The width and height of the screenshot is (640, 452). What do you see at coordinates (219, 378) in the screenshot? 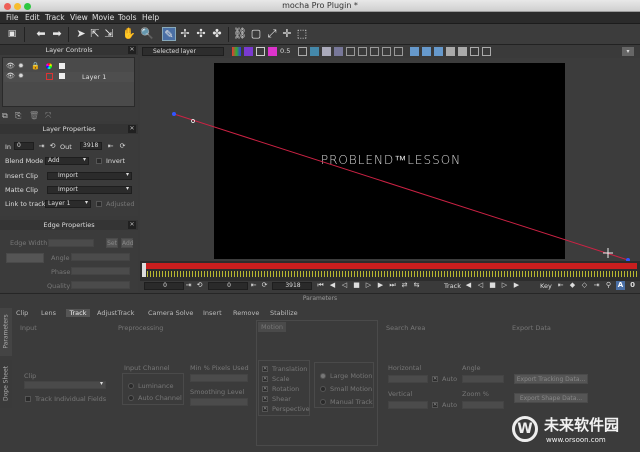
I see `min-pixels-field` at bounding box center [219, 378].